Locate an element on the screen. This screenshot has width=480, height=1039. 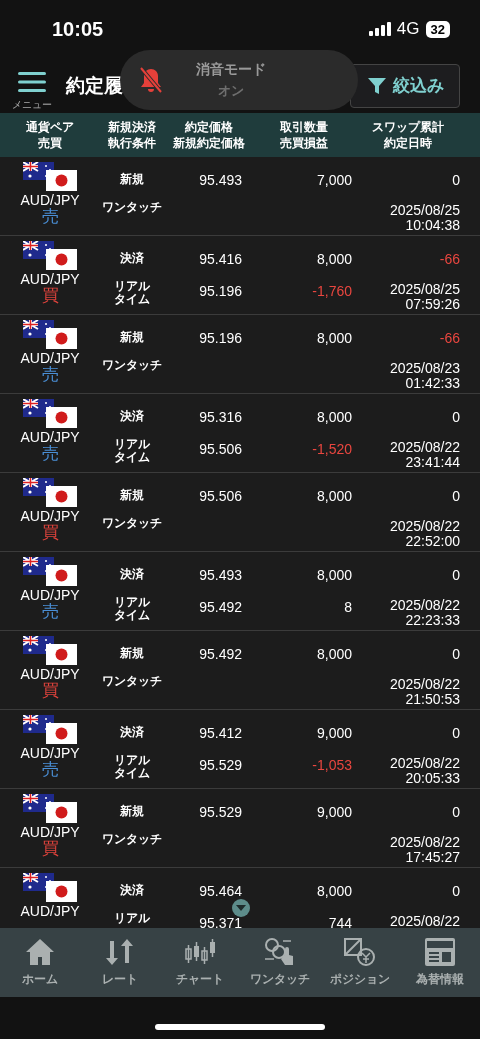
profit-loss: -1,520 is located at coordinates (331, 449).